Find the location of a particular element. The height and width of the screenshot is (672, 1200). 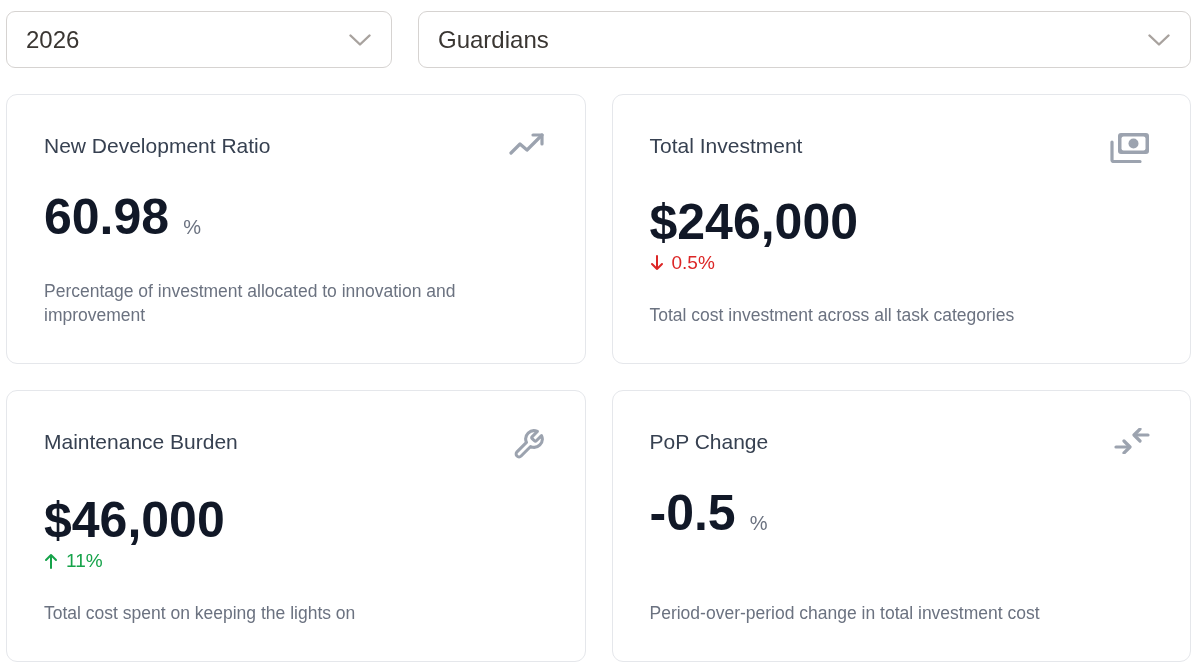

dropdown: Guardians is located at coordinates (804, 39).